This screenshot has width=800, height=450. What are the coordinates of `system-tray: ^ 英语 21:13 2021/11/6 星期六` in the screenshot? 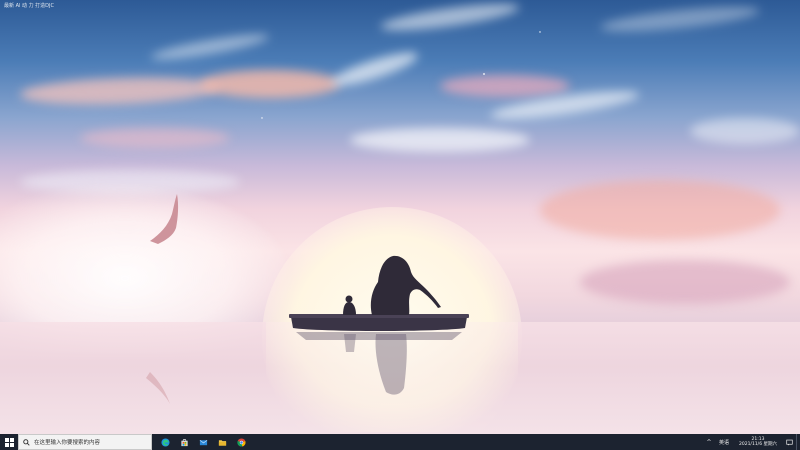 It's located at (752, 442).